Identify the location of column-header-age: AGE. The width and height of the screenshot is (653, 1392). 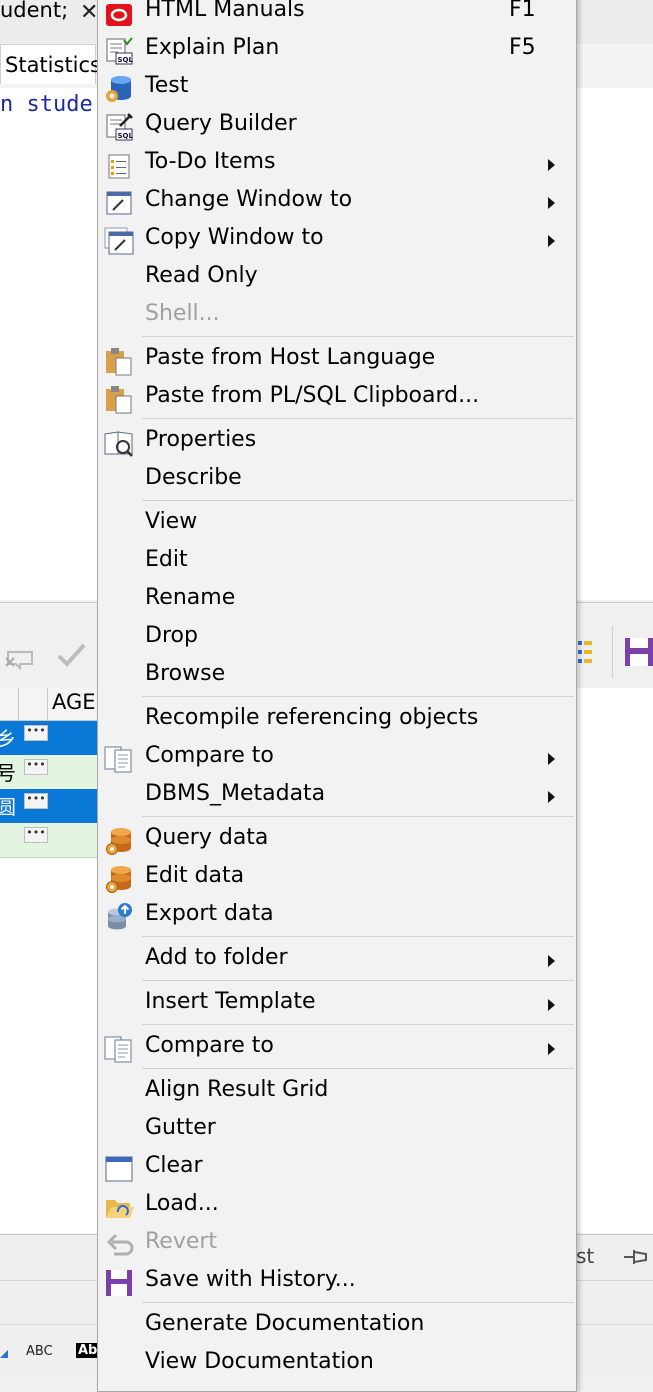
(74, 702).